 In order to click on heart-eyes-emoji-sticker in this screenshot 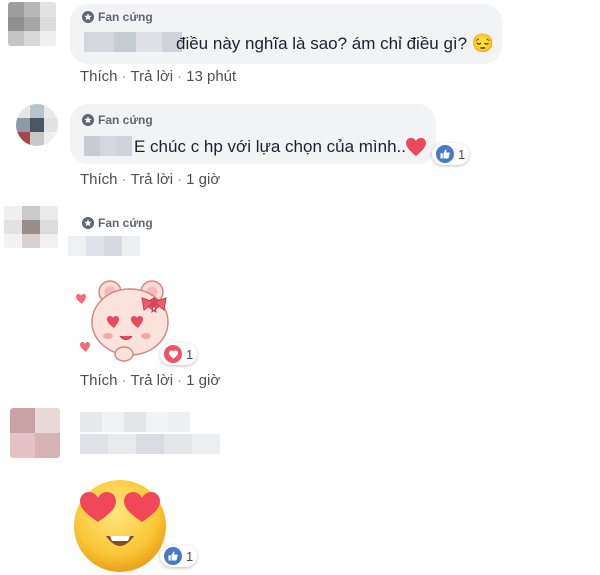, I will do `click(120, 526)`.